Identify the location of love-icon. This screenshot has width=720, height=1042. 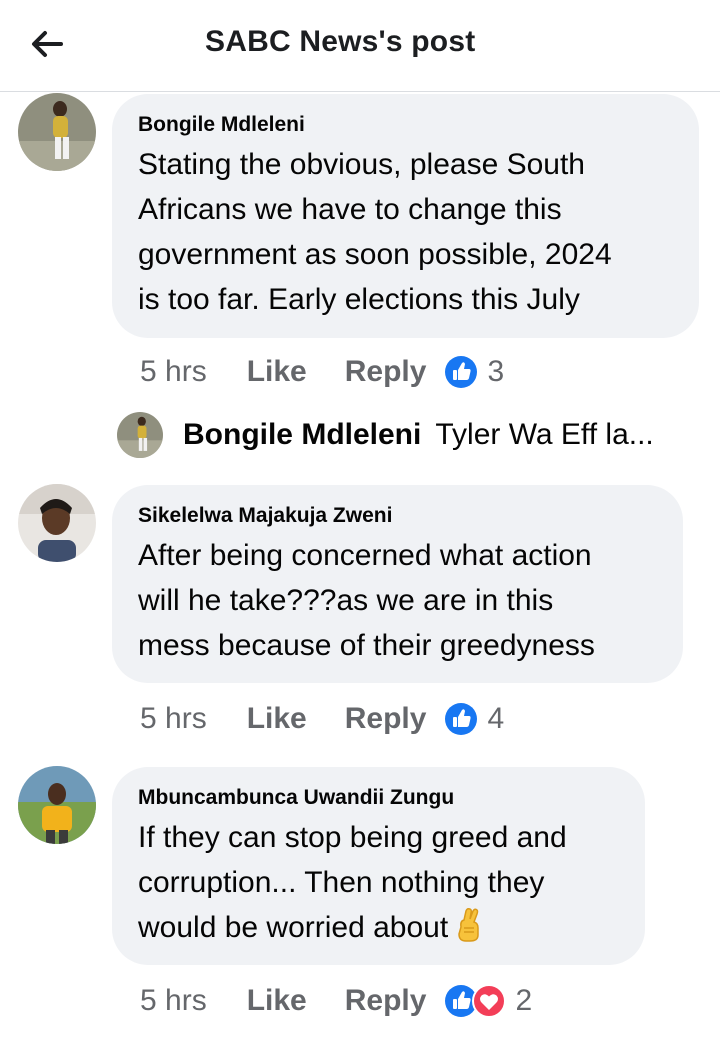
(489, 1001).